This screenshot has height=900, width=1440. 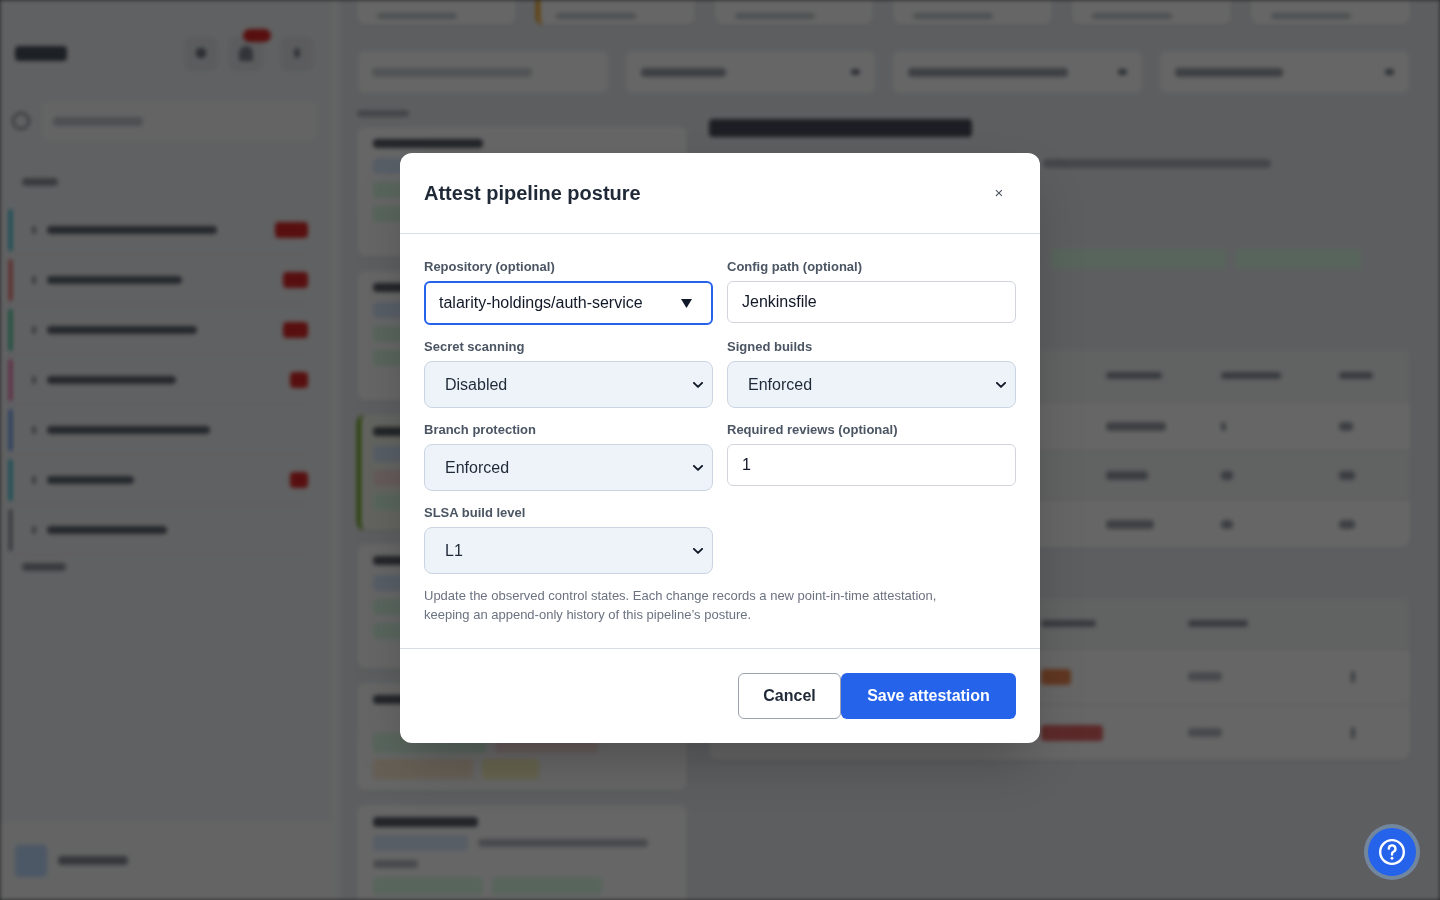 What do you see at coordinates (475, 513) in the screenshot?
I see `field-label: SLSA build level` at bounding box center [475, 513].